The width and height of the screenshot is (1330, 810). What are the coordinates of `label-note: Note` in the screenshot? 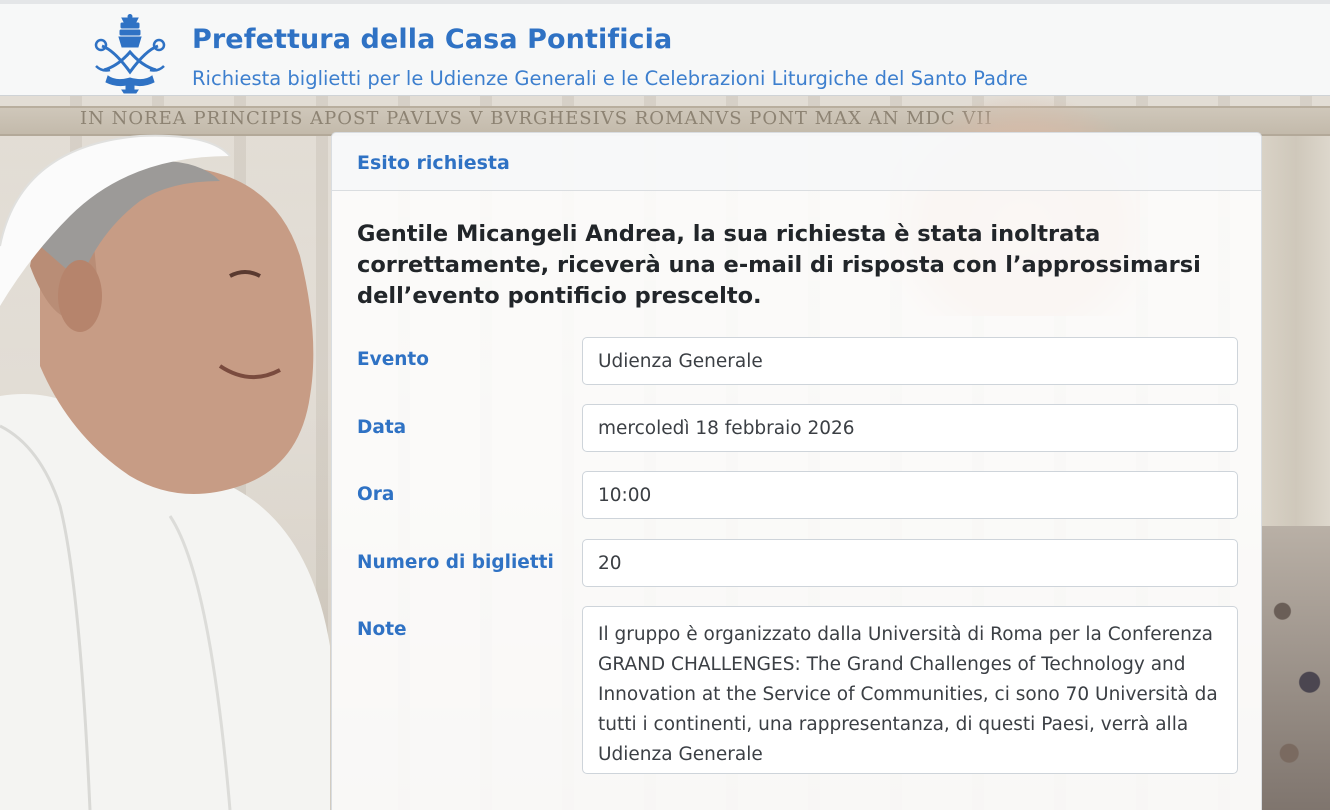 It's located at (382, 629).